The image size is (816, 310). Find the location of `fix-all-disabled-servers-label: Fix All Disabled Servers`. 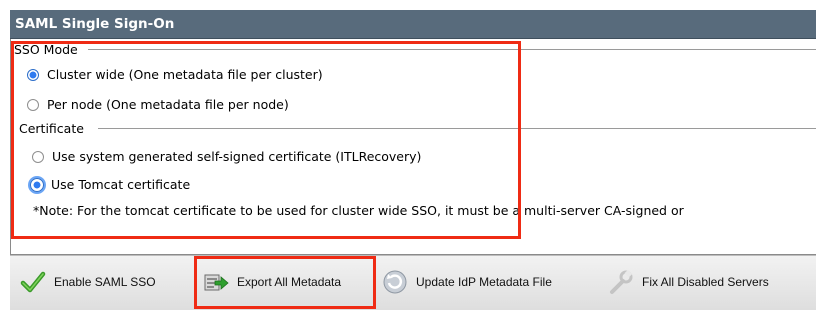

fix-all-disabled-servers-label: Fix All Disabled Servers is located at coordinates (705, 282).